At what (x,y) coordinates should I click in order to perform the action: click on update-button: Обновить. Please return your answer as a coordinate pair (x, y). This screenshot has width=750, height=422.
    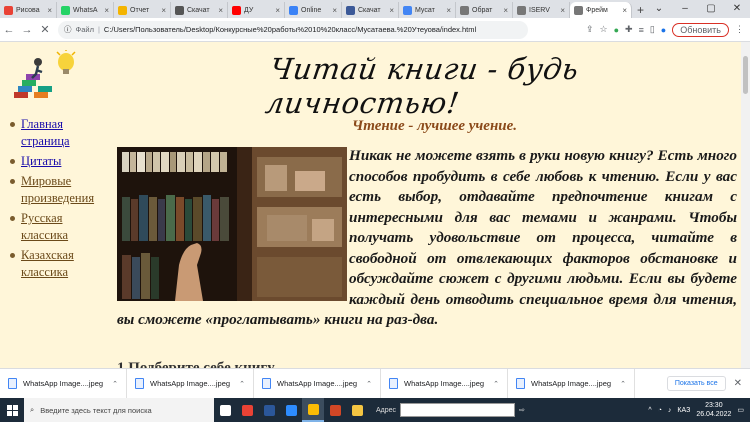
    Looking at the image, I should click on (700, 29).